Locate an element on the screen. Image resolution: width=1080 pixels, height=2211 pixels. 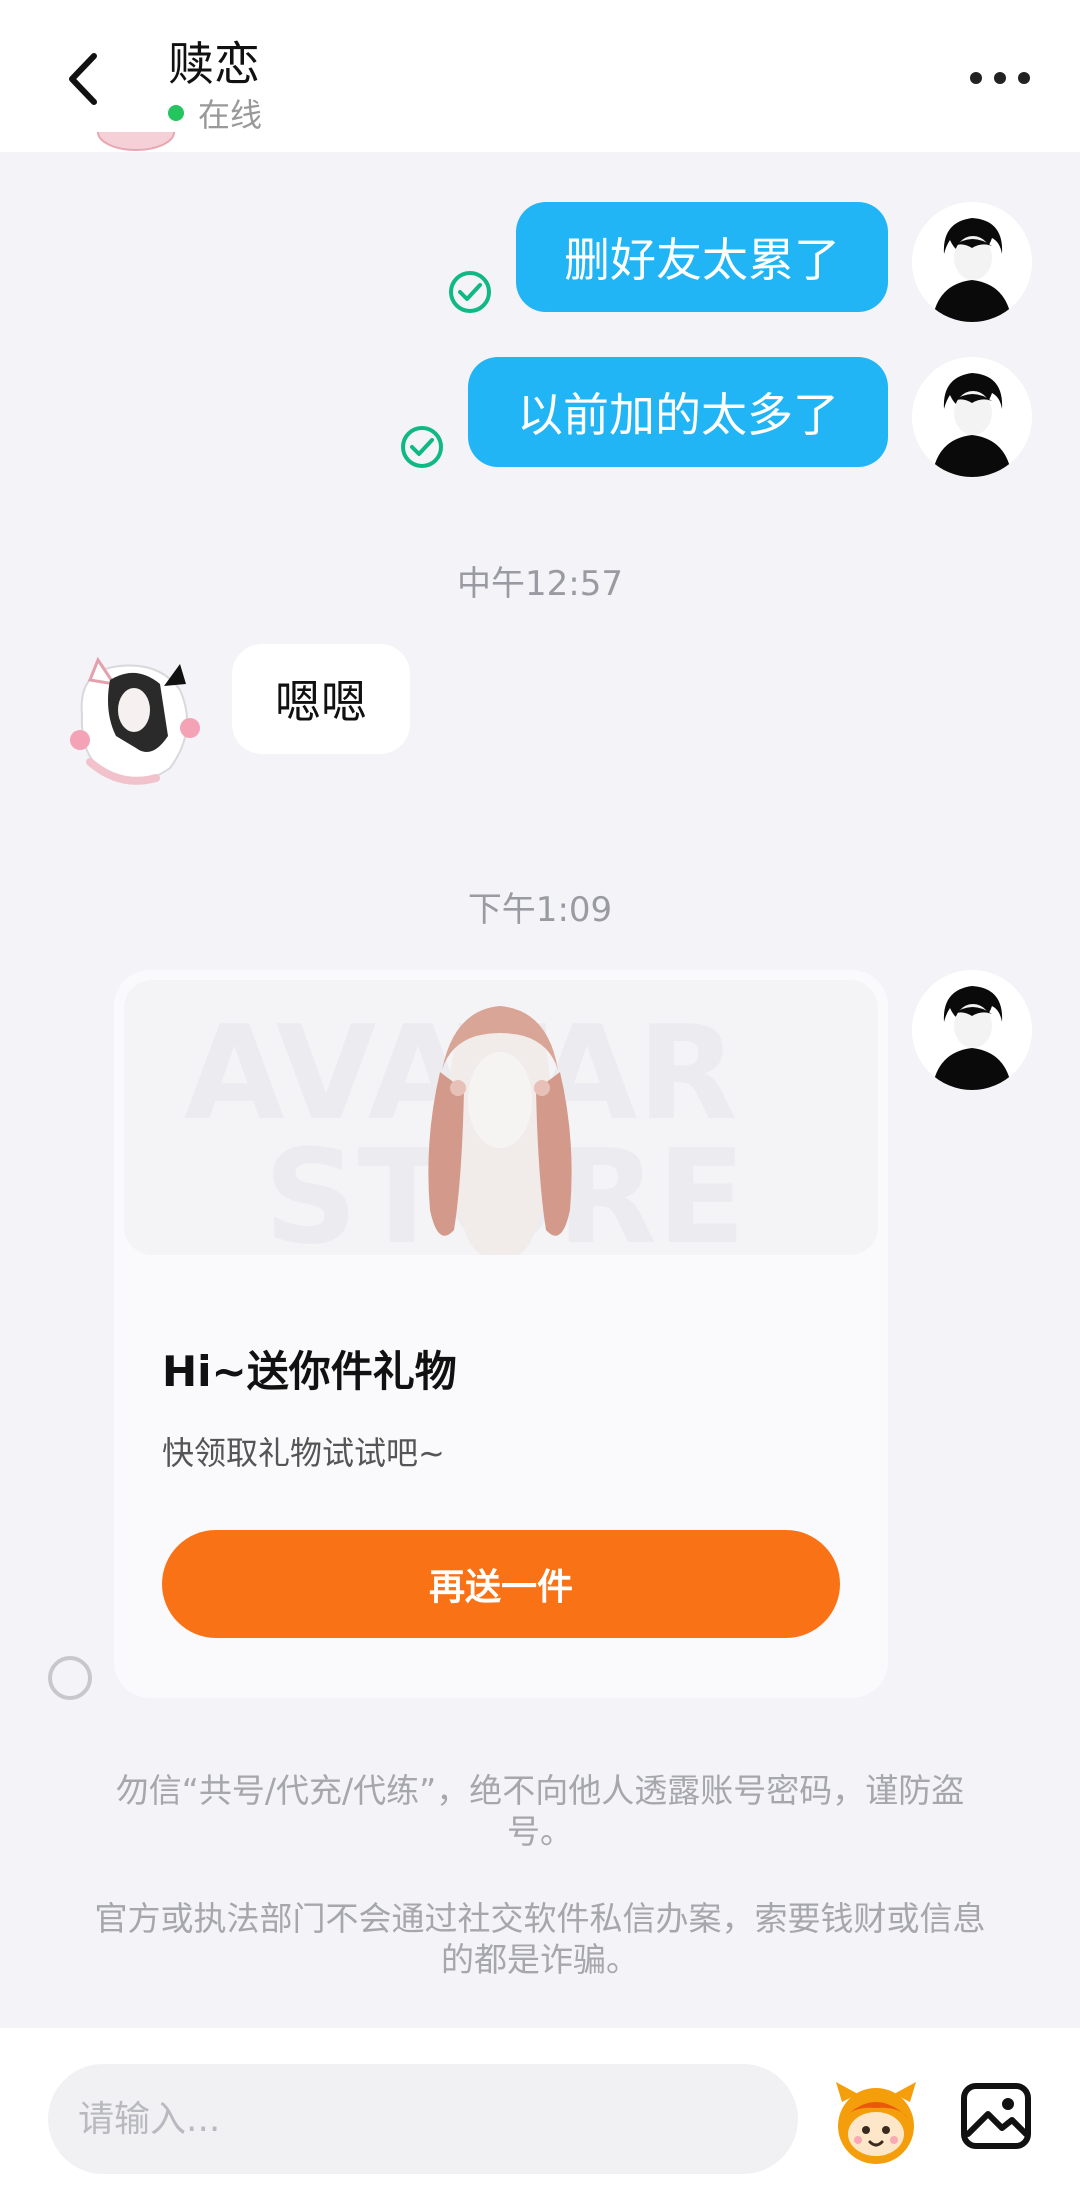
send-another-button: 再送一件 is located at coordinates (501, 1584).